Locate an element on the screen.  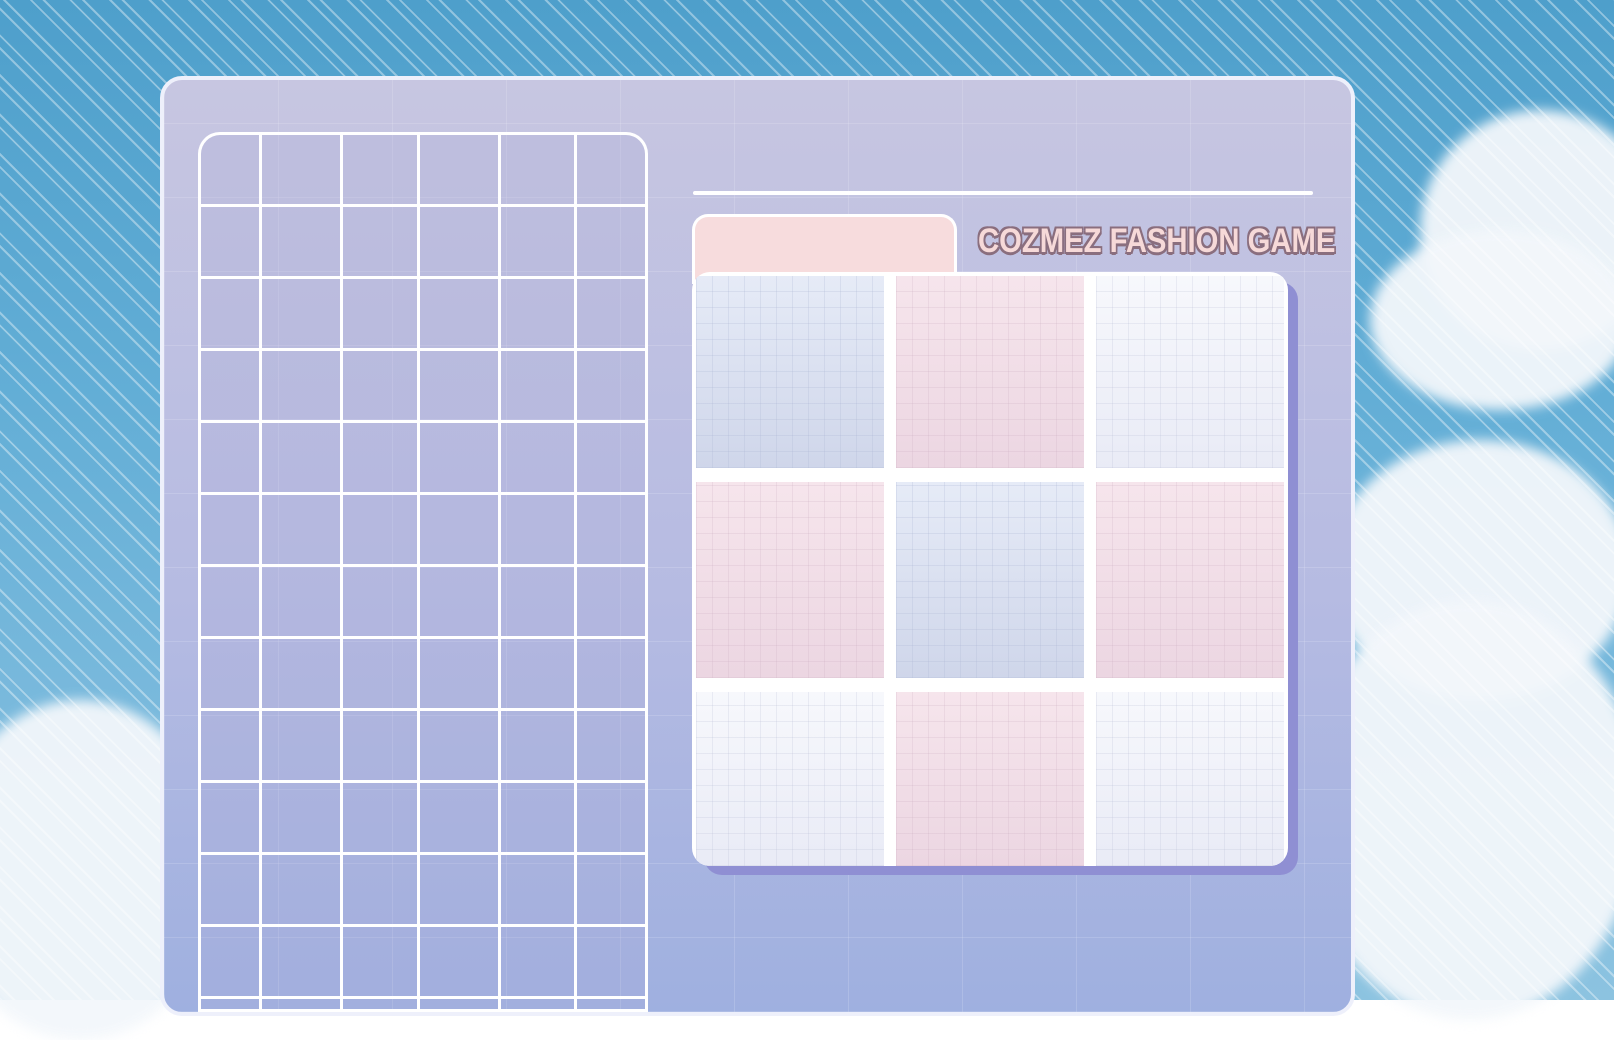
title-underline is located at coordinates (1003, 193).